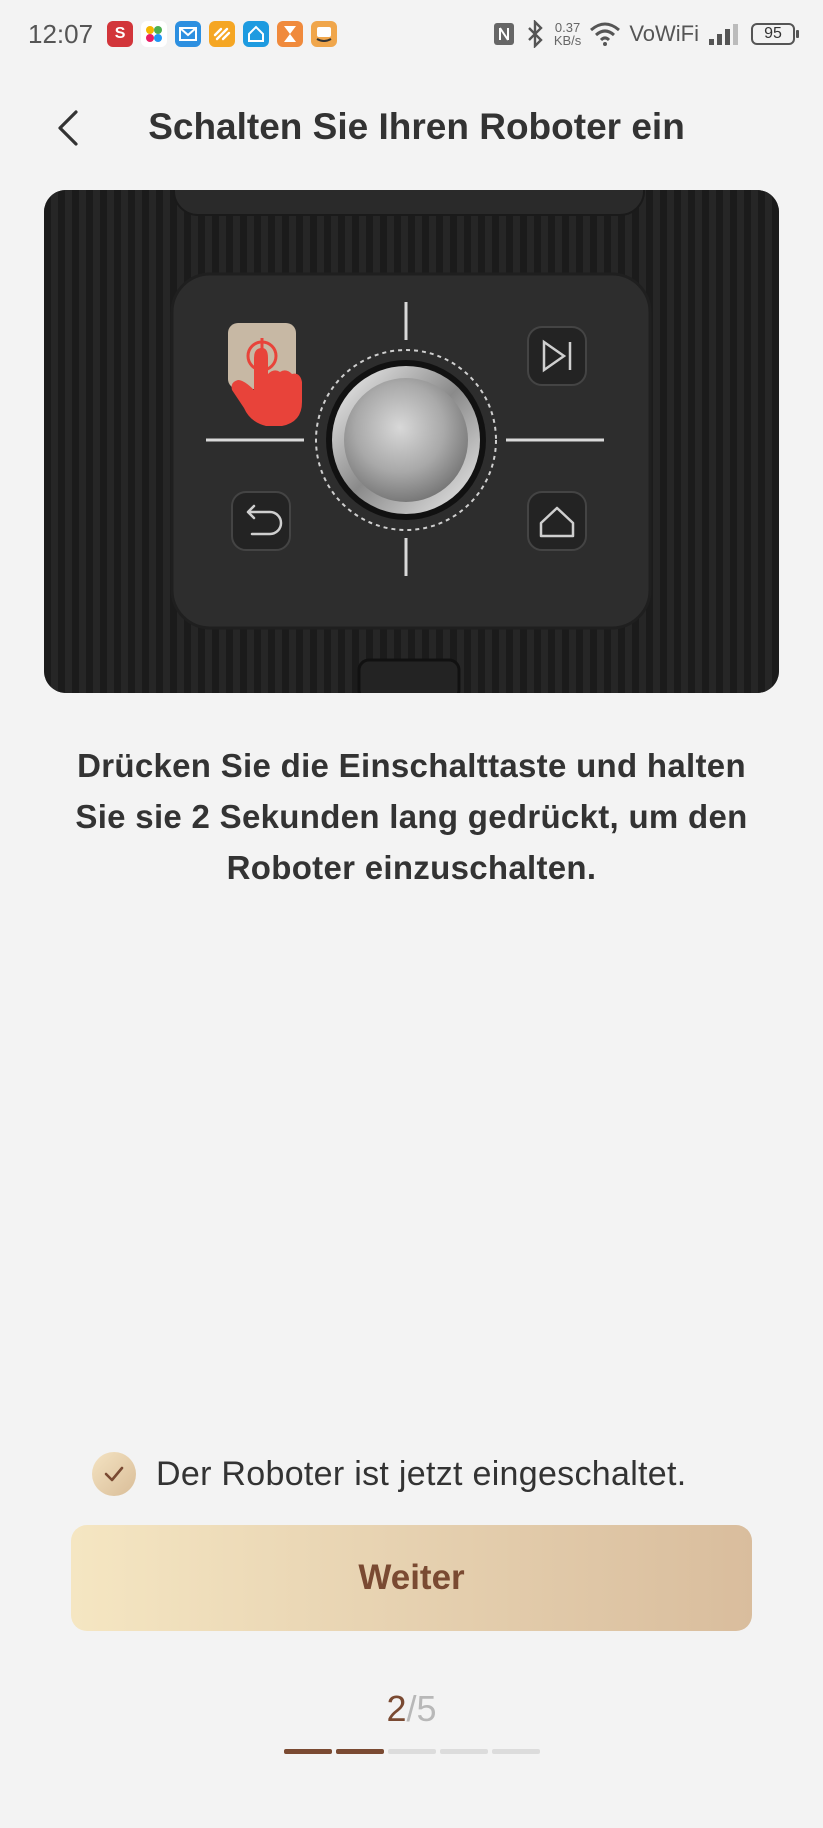 This screenshot has width=823, height=1828. I want to click on pinwheel-app-icon, so click(154, 34).